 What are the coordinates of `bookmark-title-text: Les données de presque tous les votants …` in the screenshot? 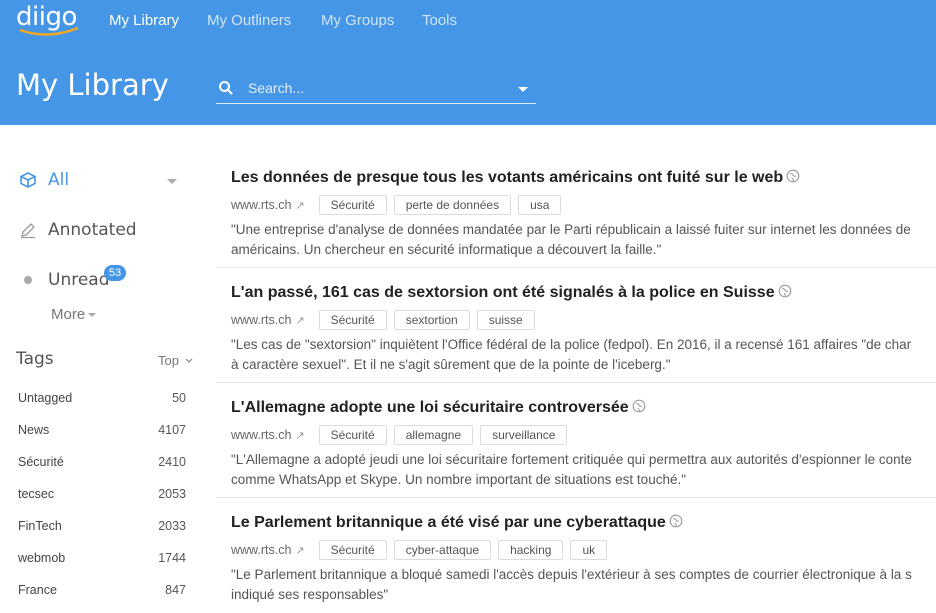 It's located at (507, 177).